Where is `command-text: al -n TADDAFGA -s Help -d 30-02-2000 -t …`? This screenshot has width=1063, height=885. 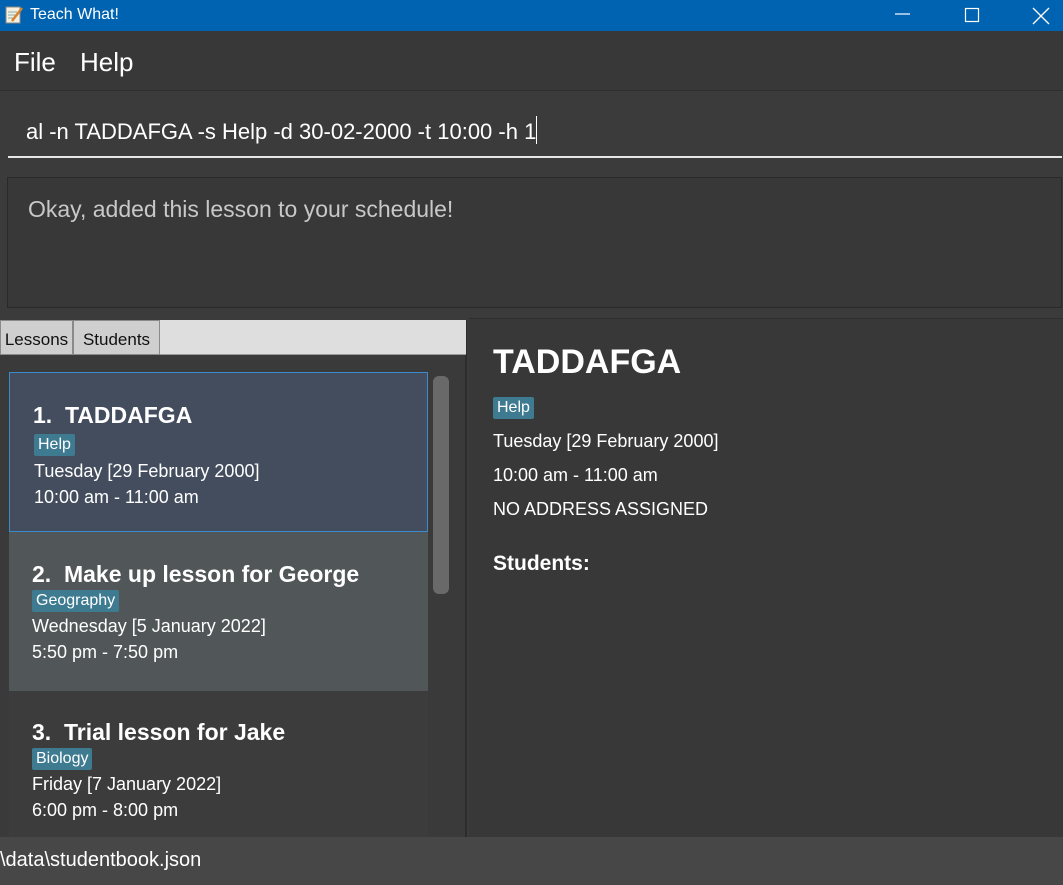 command-text: al -n TADDAFGA -s Help -d 30-02-2000 -t … is located at coordinates (281, 131).